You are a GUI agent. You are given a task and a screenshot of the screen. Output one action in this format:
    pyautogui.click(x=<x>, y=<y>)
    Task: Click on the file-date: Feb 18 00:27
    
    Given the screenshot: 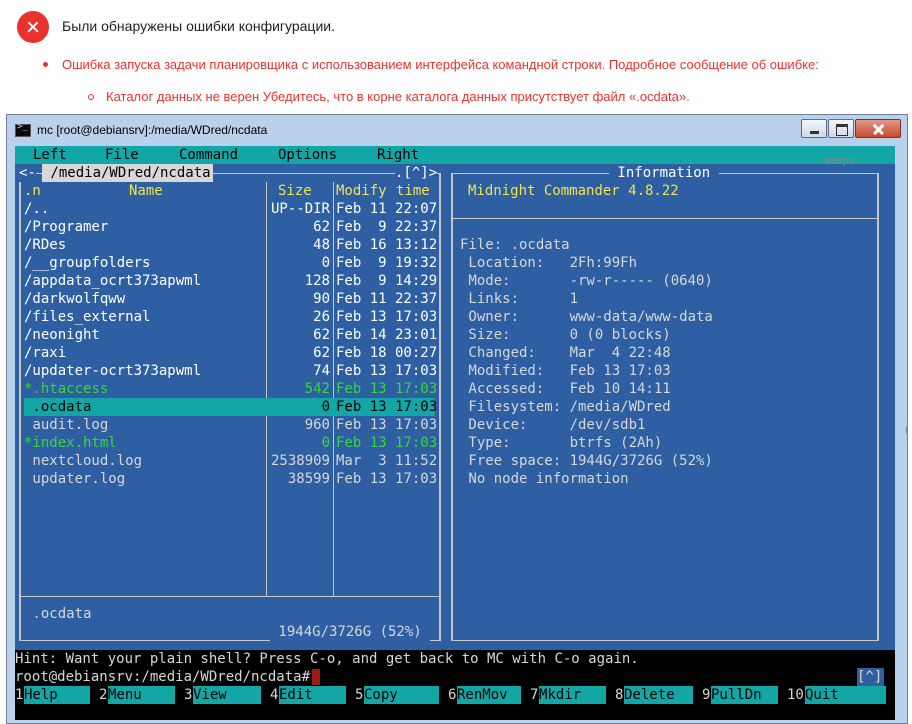 What is the action you would take?
    pyautogui.click(x=387, y=353)
    